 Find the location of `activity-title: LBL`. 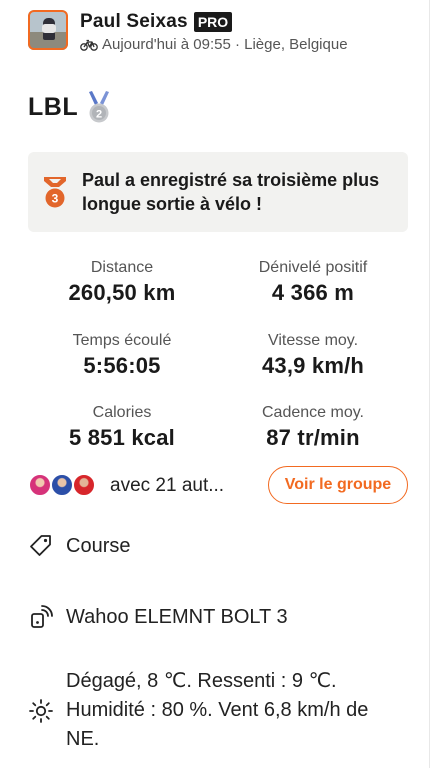

activity-title: LBL is located at coordinates (53, 106).